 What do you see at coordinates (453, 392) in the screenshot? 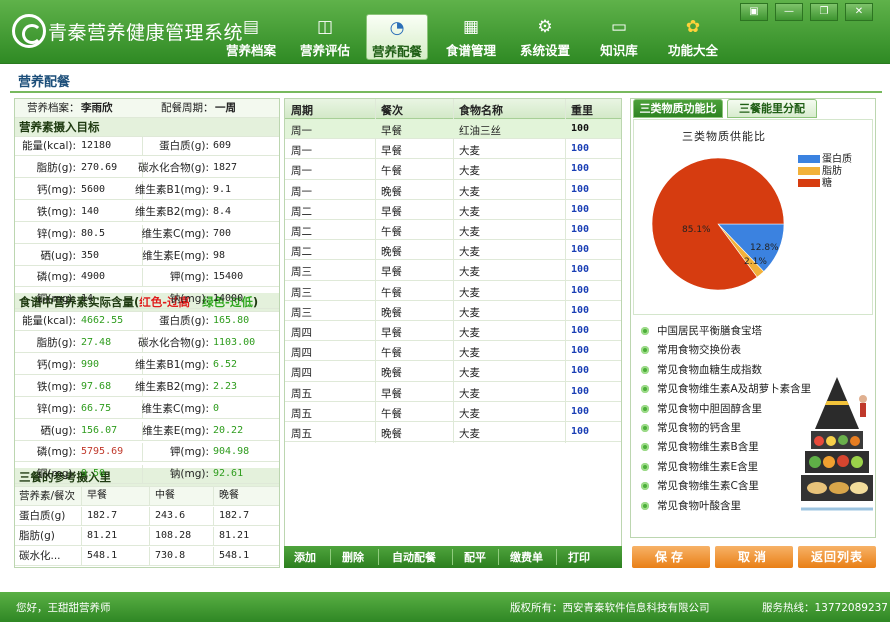
I see `table-row: 周五 早餐 大麦 100` at bounding box center [453, 392].